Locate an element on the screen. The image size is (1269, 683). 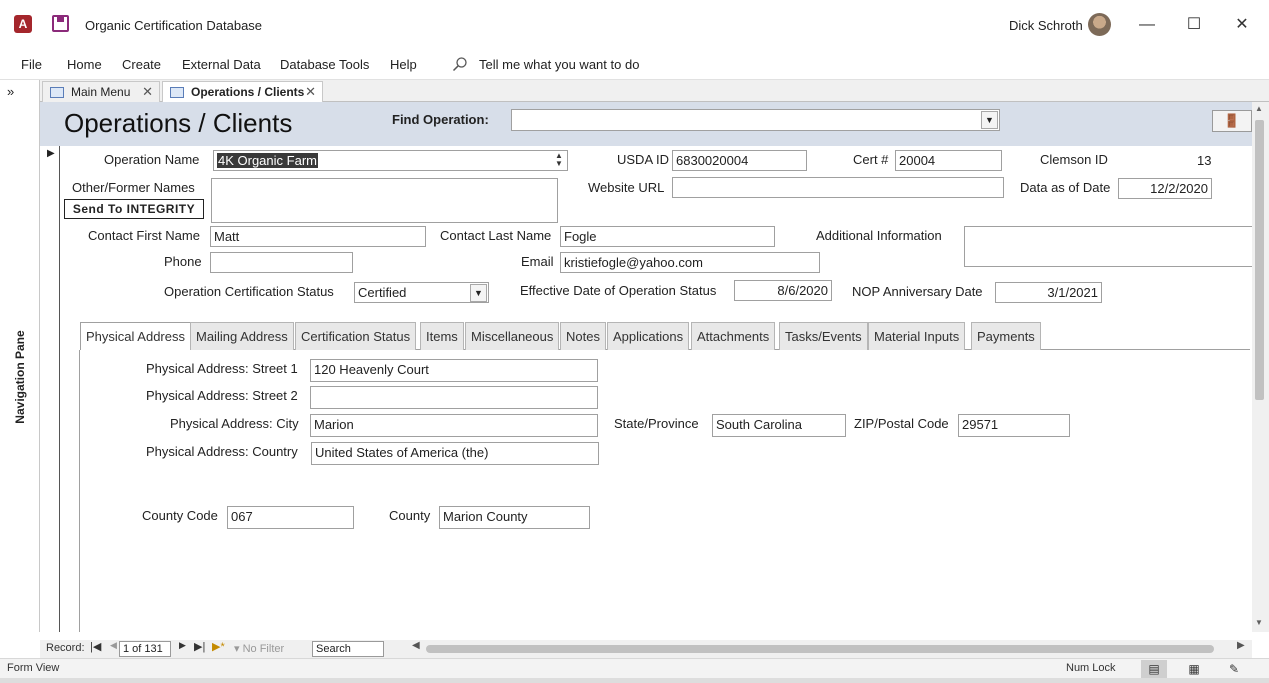
operation-name-field: 4K Organic Farm ▲ ▼ is located at coordinates (390, 160).